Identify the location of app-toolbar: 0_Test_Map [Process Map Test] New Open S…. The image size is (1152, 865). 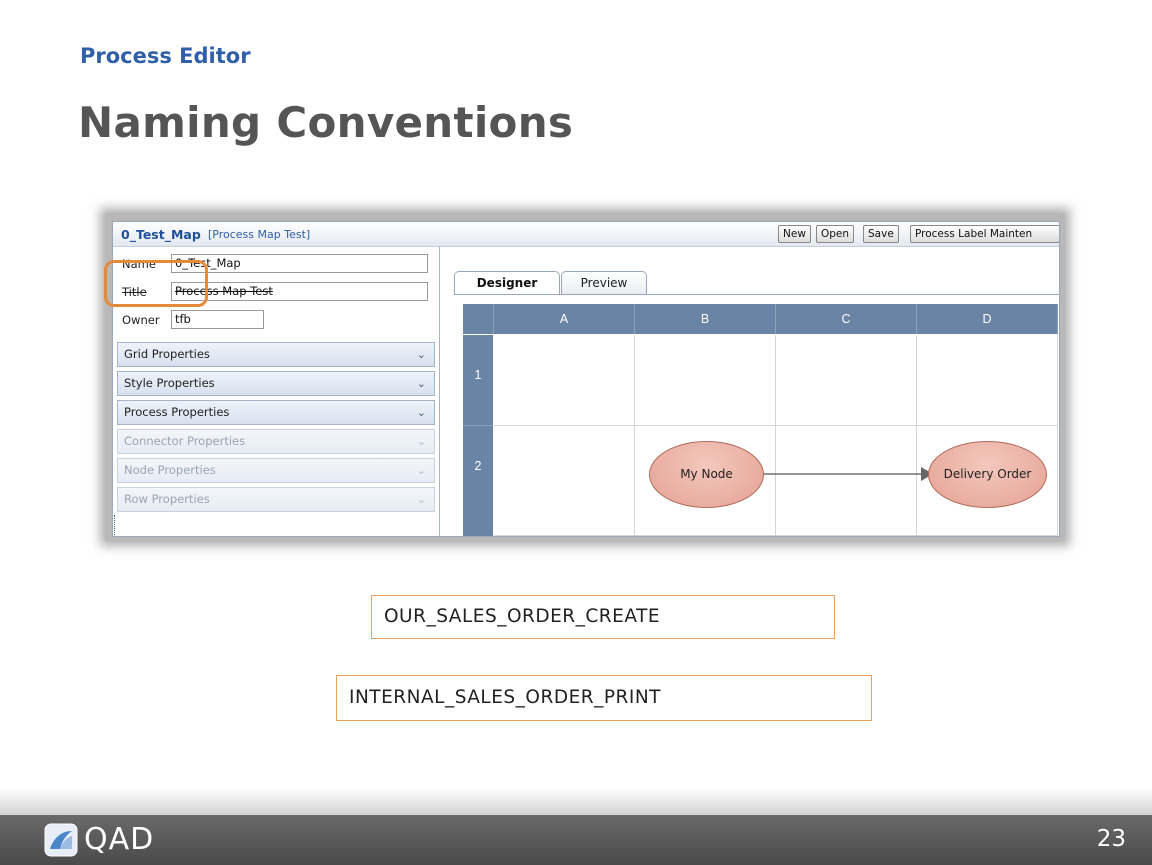
(586, 234).